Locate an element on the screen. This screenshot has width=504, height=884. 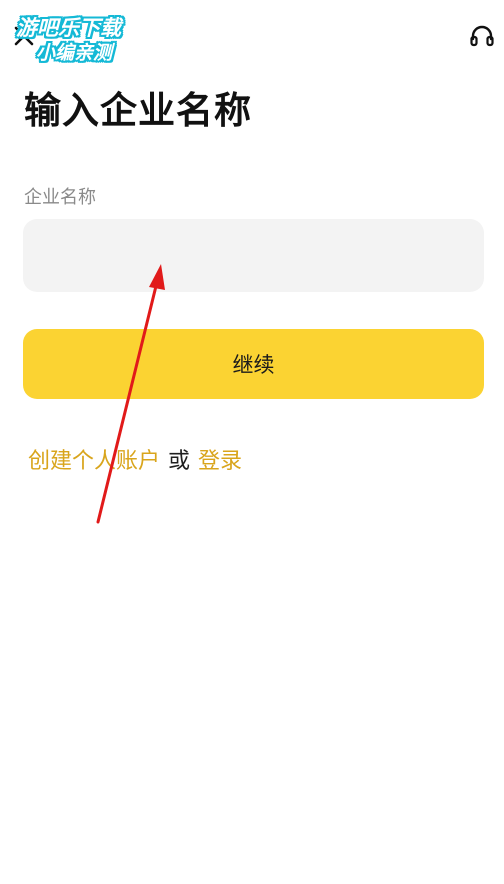
continue-button: 继续 is located at coordinates (253, 364).